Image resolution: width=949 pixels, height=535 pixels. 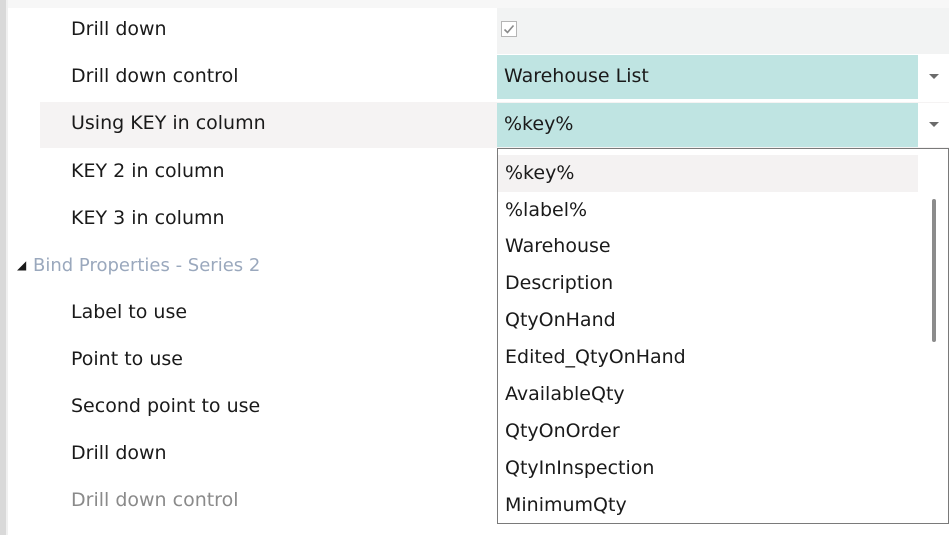 I want to click on using-key-value-text: %key%, so click(x=539, y=124).